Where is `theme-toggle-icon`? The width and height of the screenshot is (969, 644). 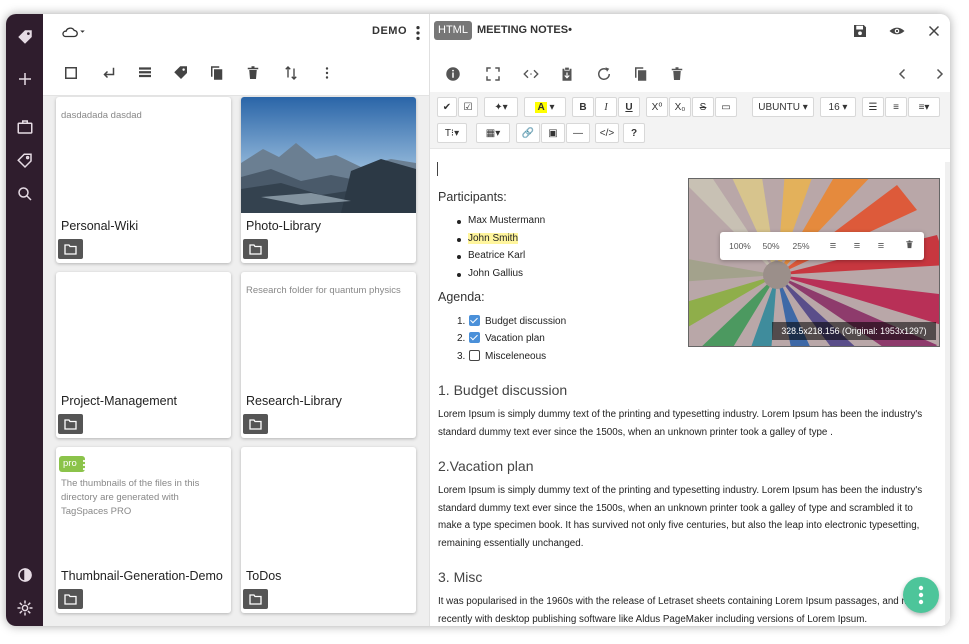 theme-toggle-icon is located at coordinates (25, 575).